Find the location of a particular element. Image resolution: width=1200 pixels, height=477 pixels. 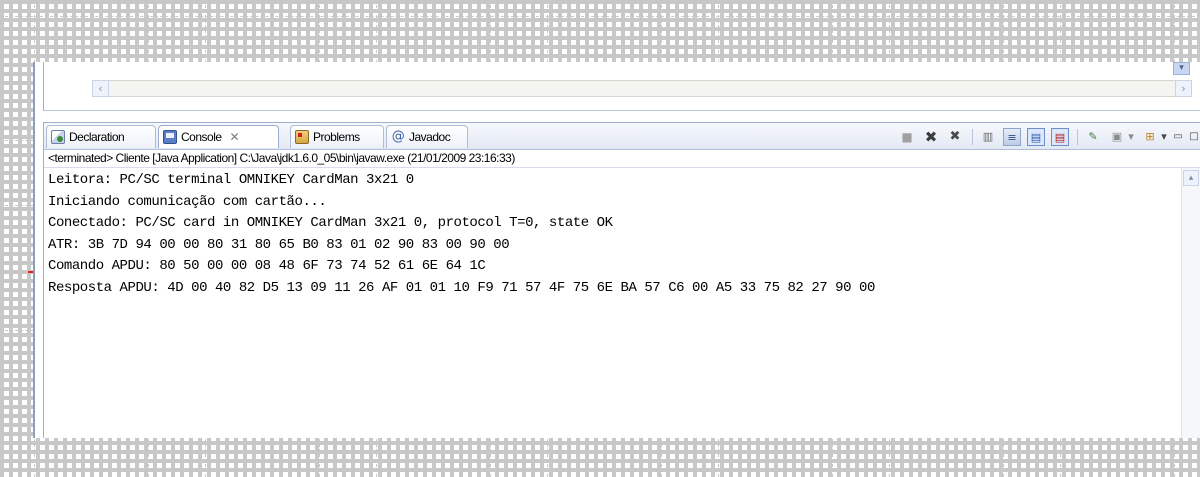

scroll-up-button: ▴ is located at coordinates (1191, 178).